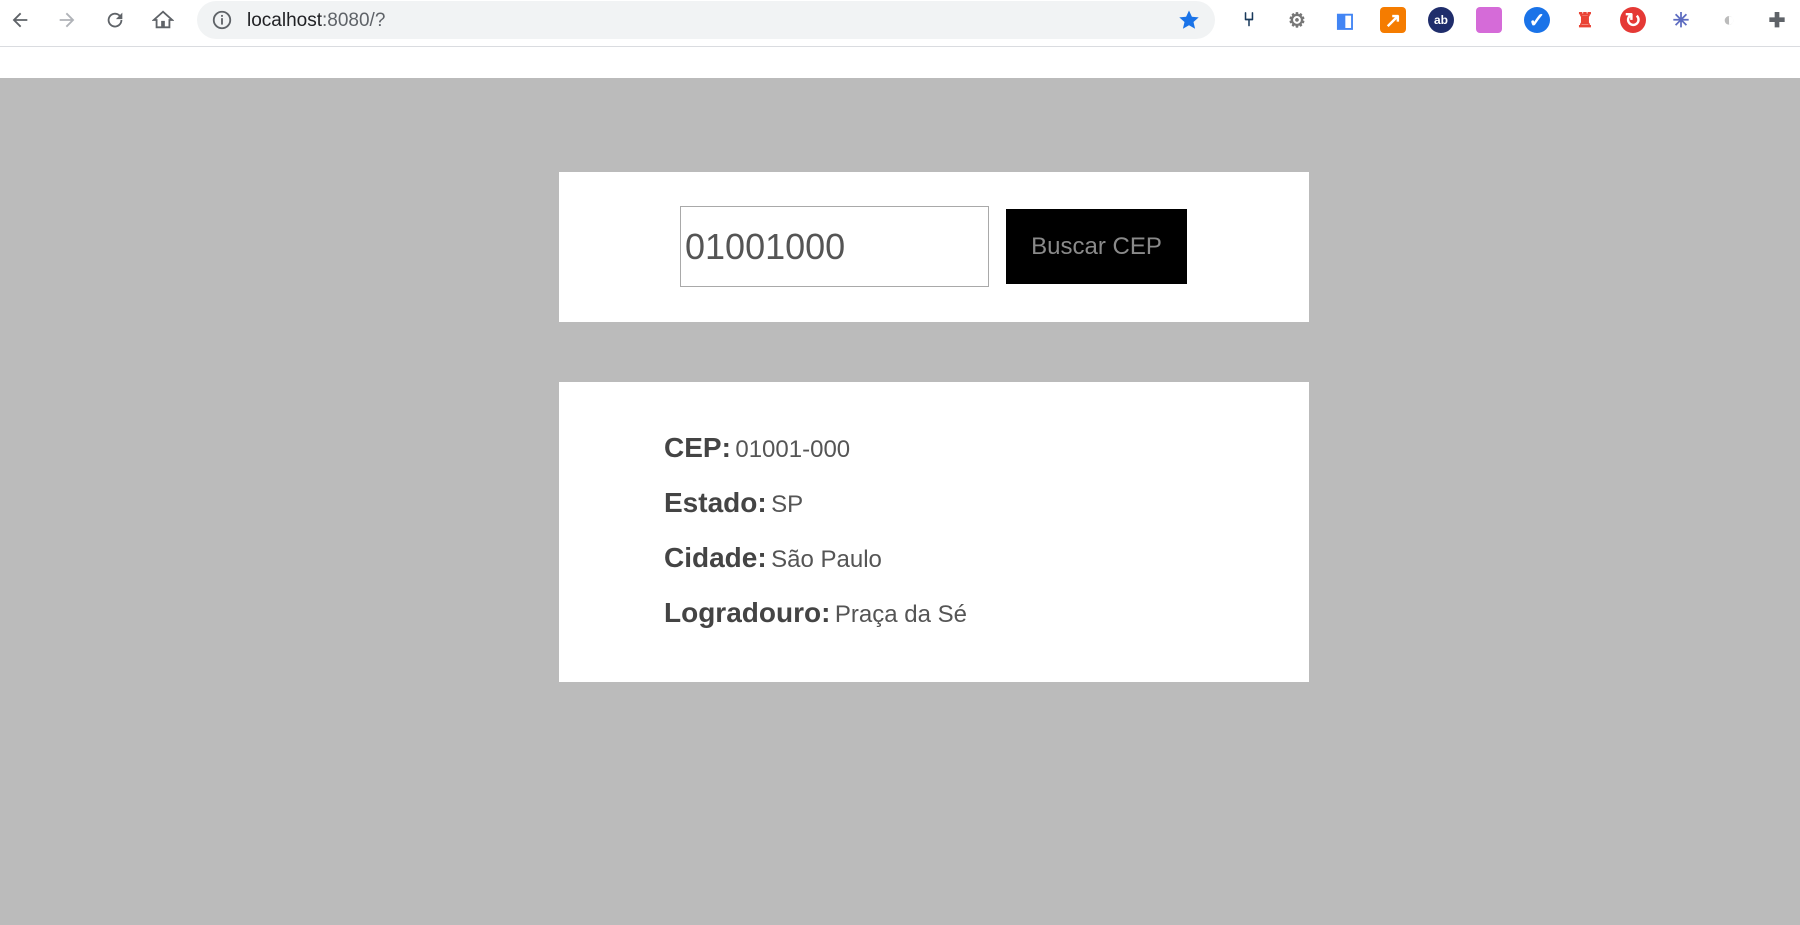  I want to click on back-arrow-icon, so click(20, 20).